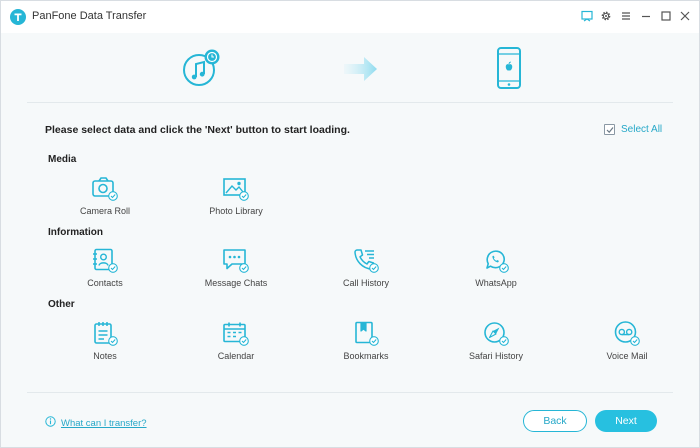  I want to click on info-icon, so click(50, 423).